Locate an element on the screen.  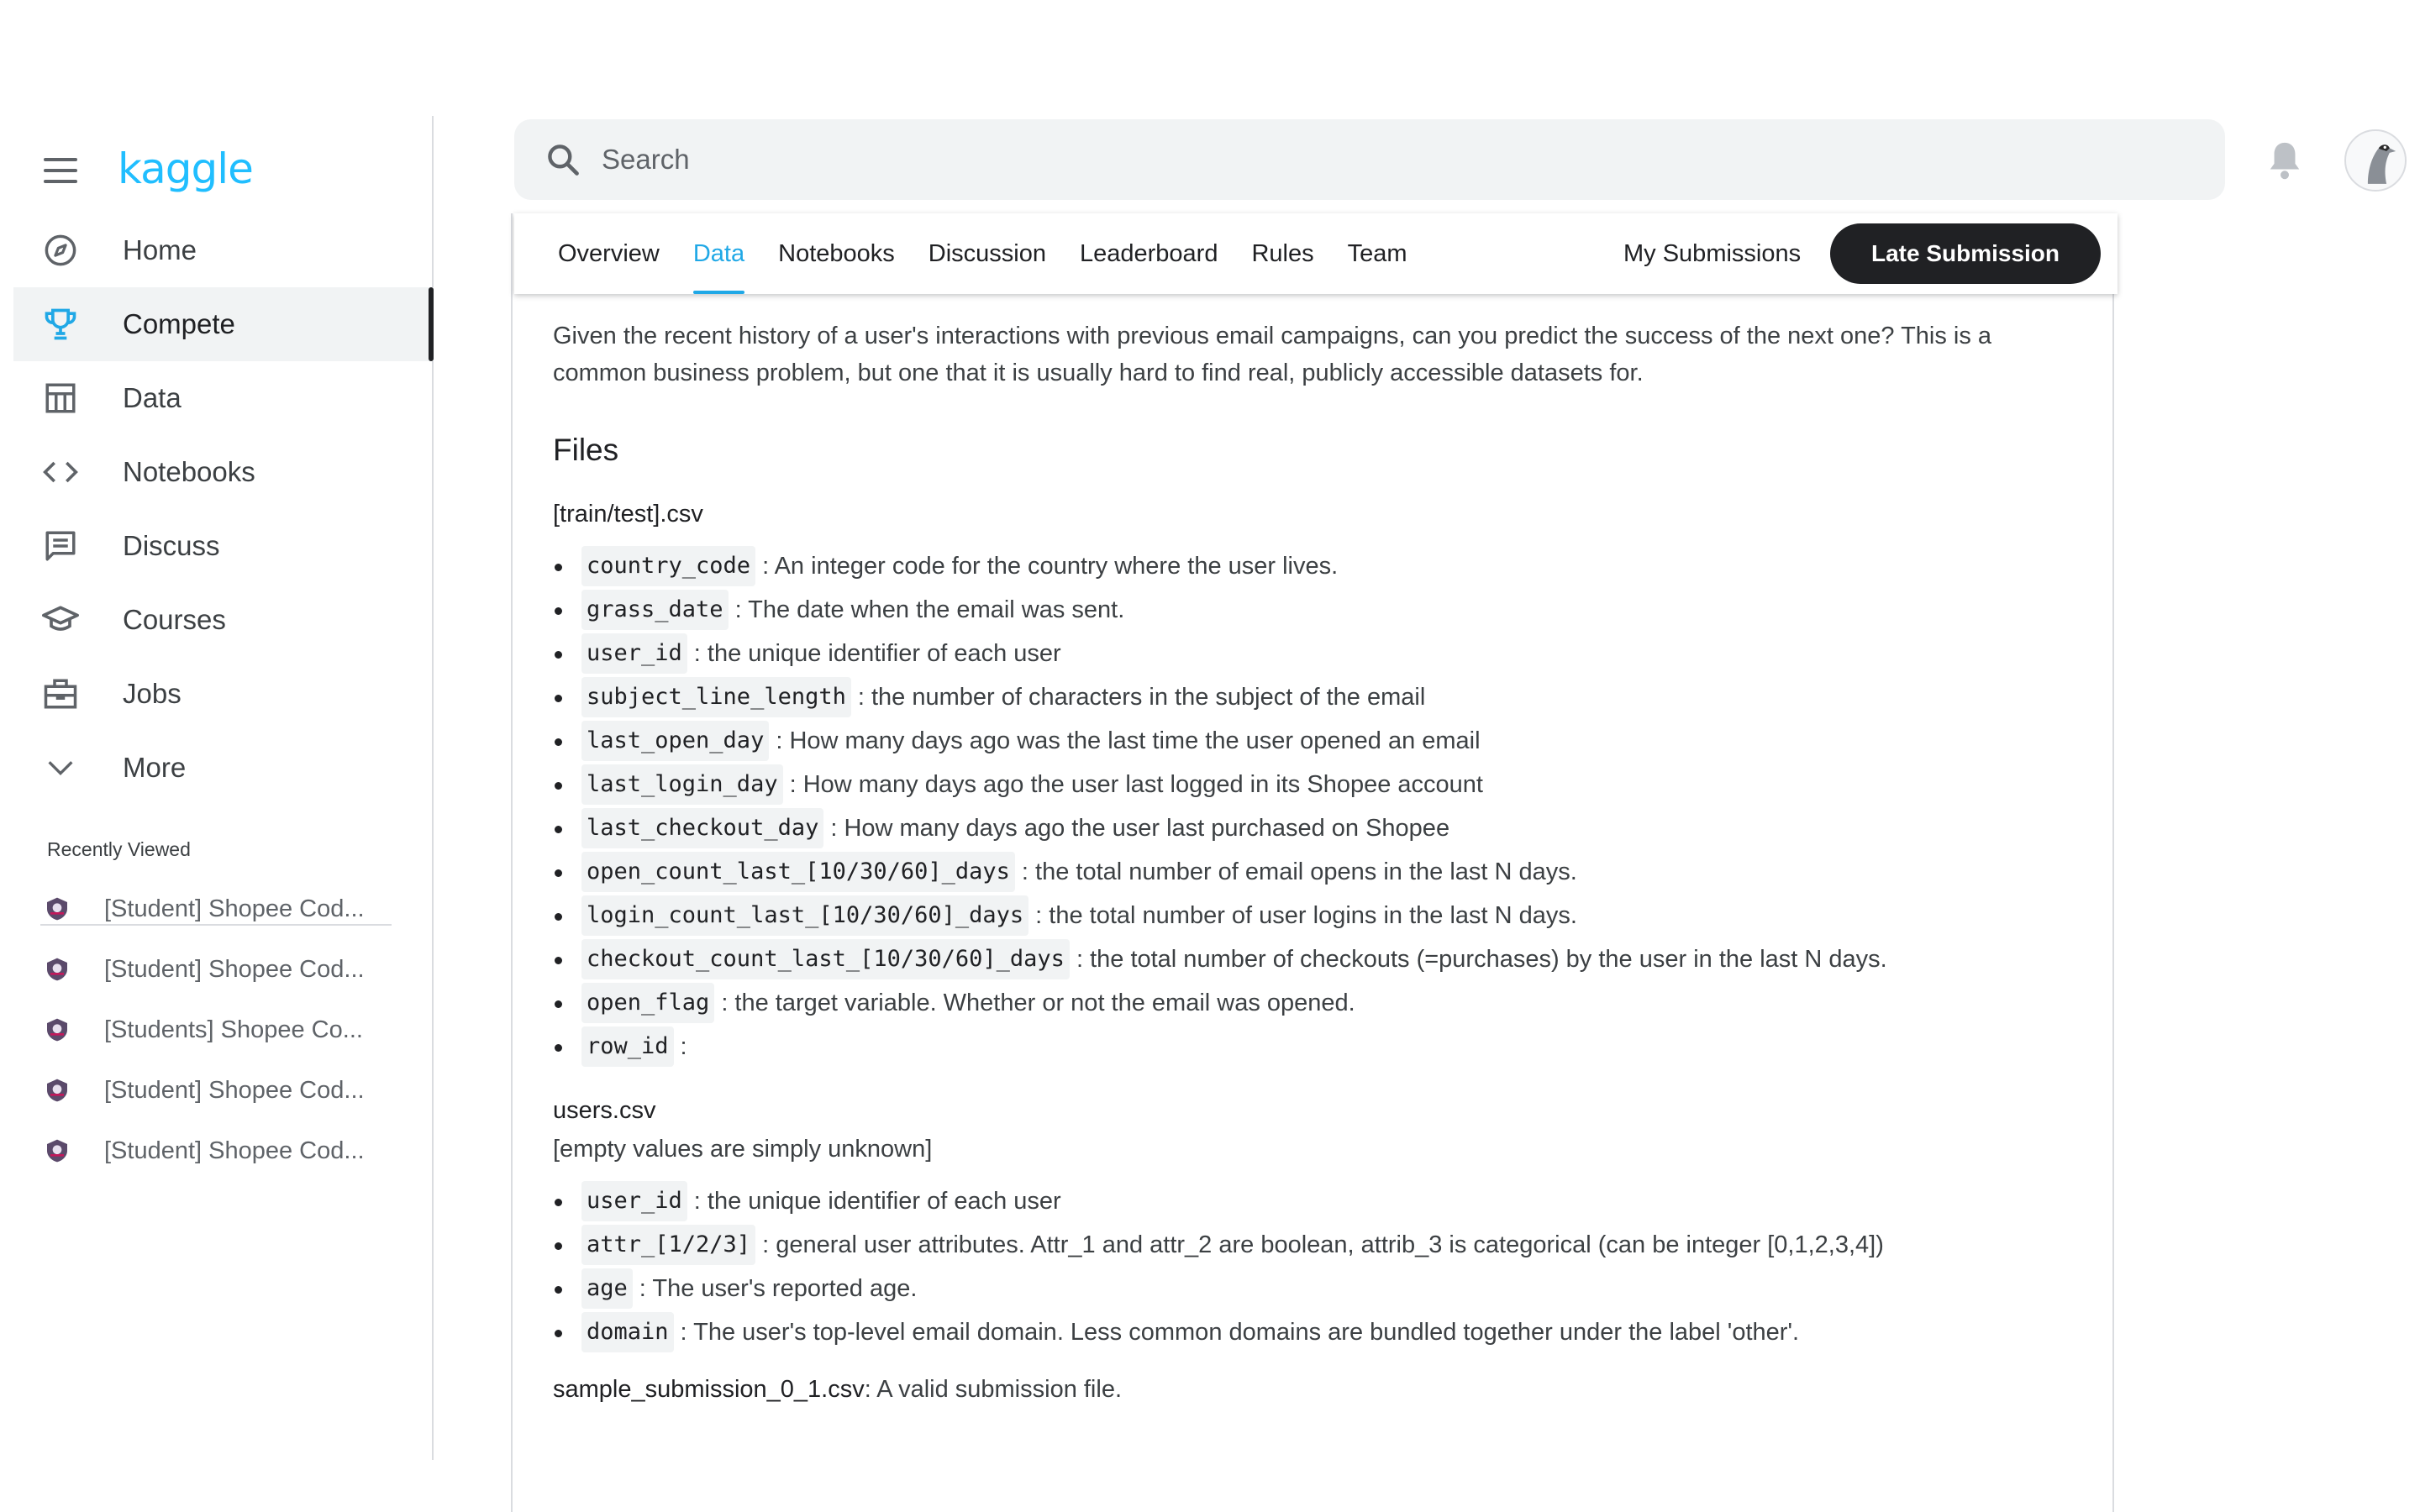
field-description: : is located at coordinates (683, 1046).